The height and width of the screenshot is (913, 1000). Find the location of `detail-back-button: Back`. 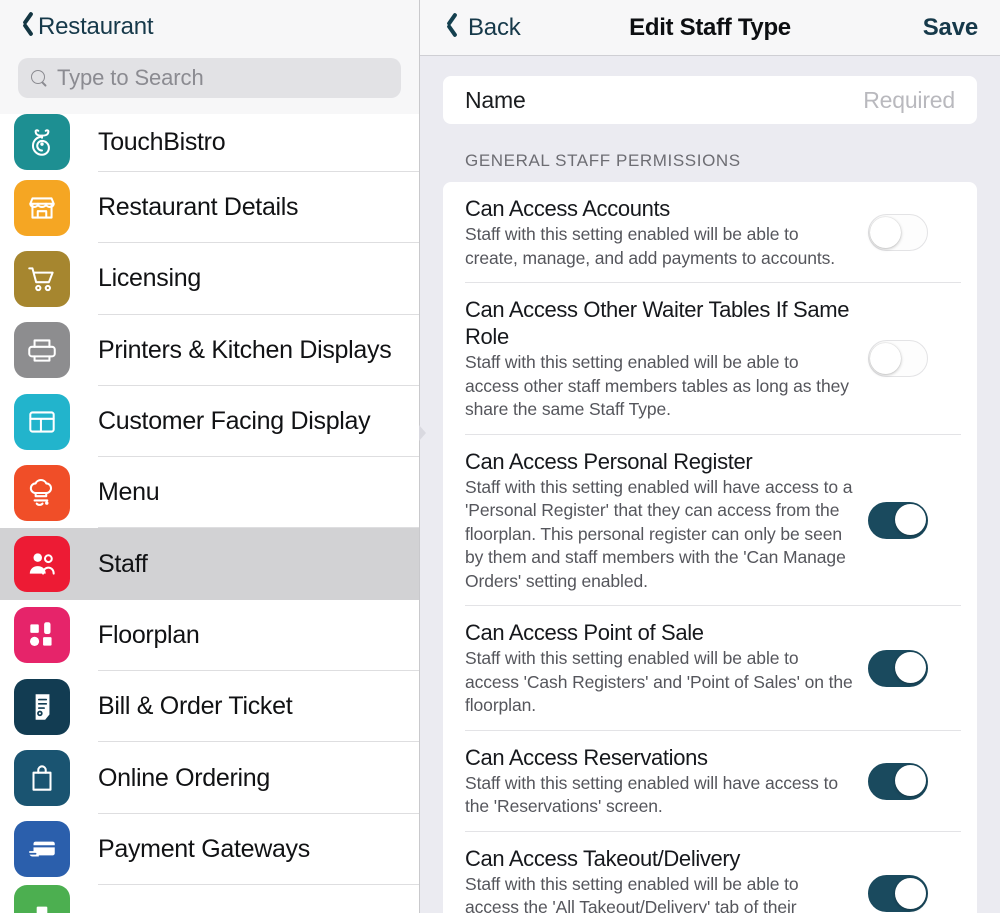

detail-back-button: Back is located at coordinates (483, 28).